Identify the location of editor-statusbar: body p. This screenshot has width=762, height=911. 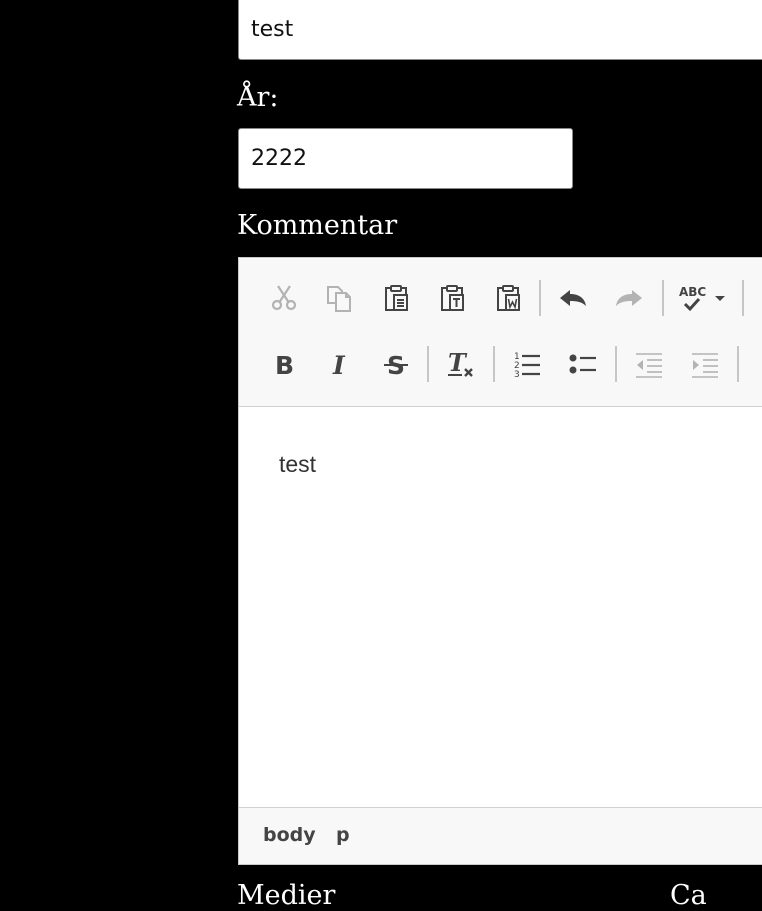
(500, 837).